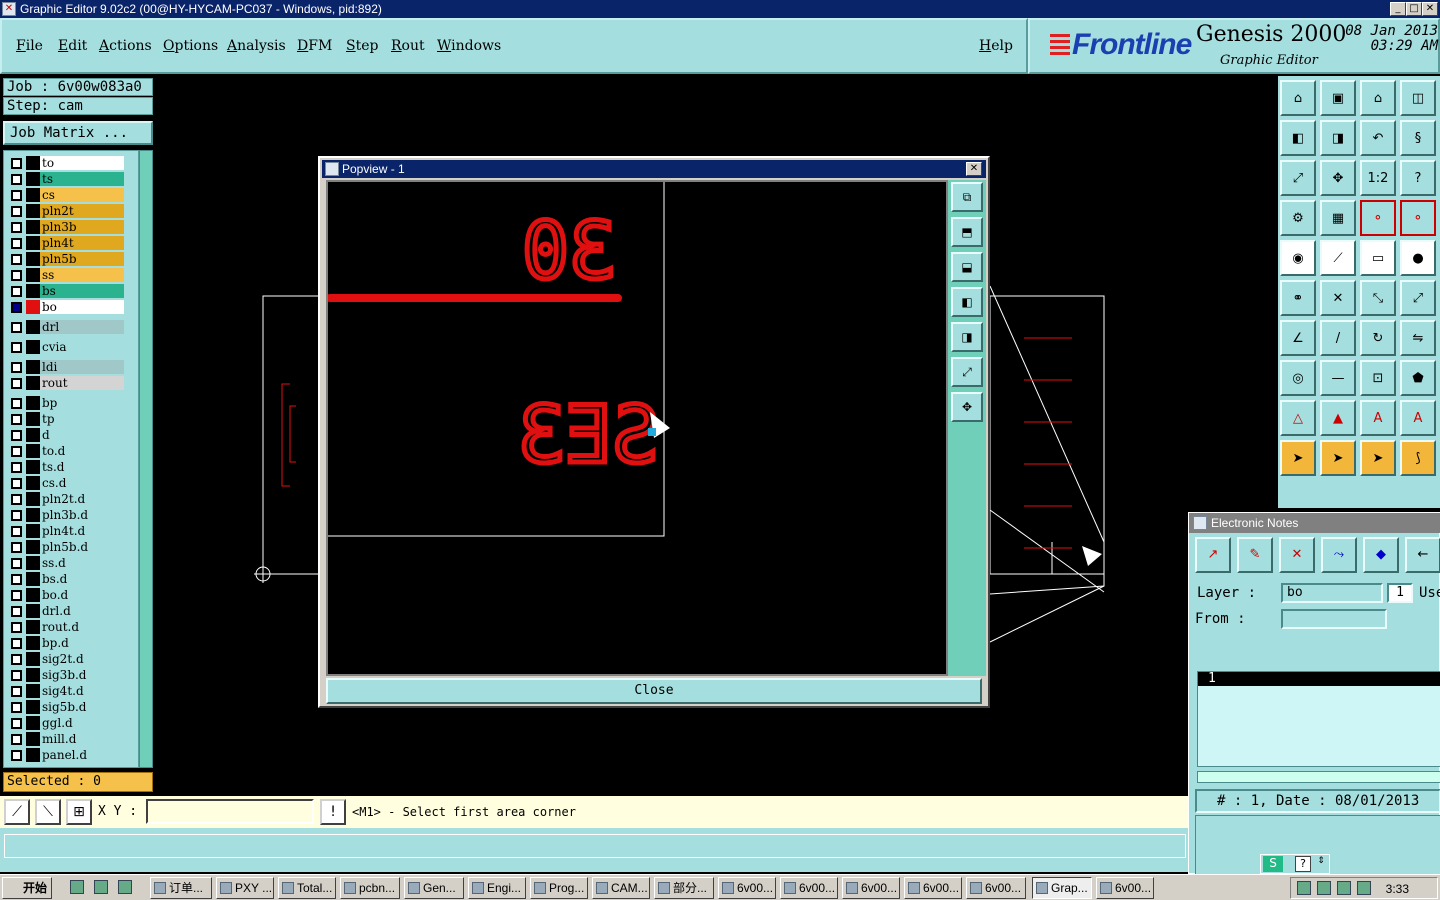 Image resolution: width=1440 pixels, height=900 pixels. I want to click on layer-row-mill-d: mill.d, so click(71, 739).